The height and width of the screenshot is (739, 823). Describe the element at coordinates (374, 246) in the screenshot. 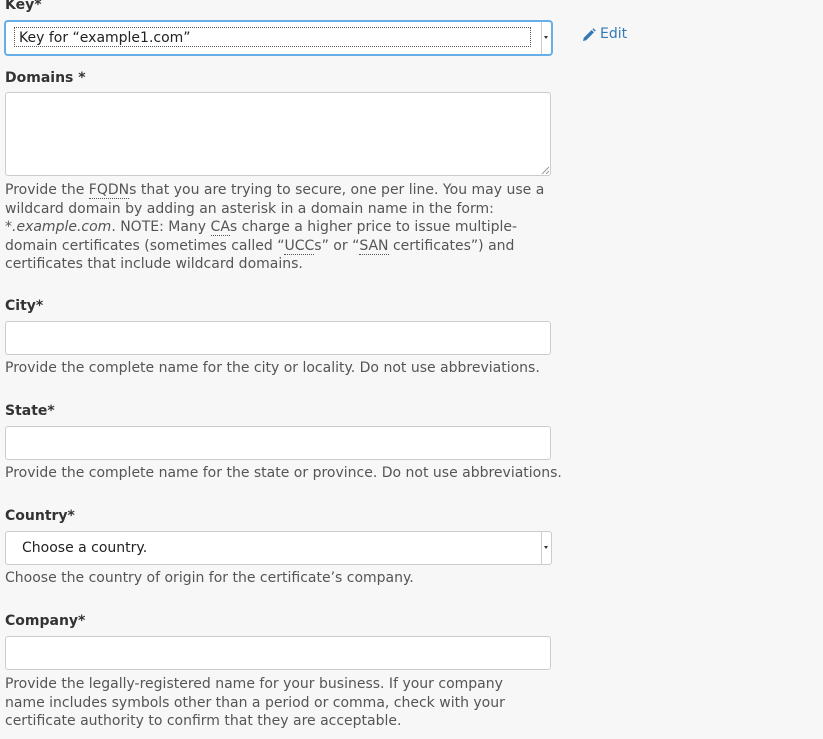

I see `san-abbr: SAN` at that location.